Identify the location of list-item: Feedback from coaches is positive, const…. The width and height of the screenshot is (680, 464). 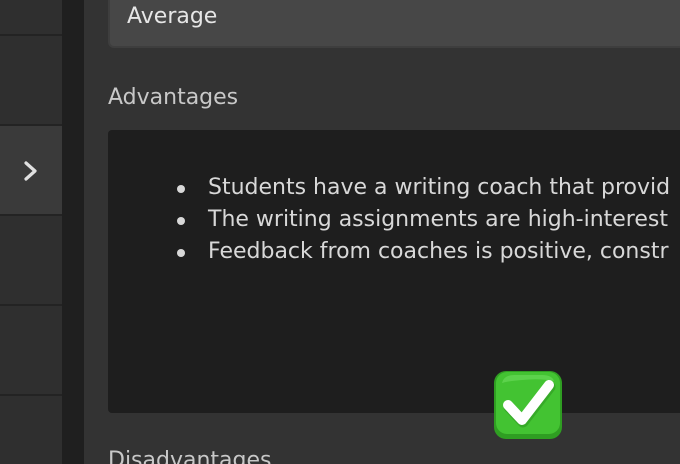
(389, 252).